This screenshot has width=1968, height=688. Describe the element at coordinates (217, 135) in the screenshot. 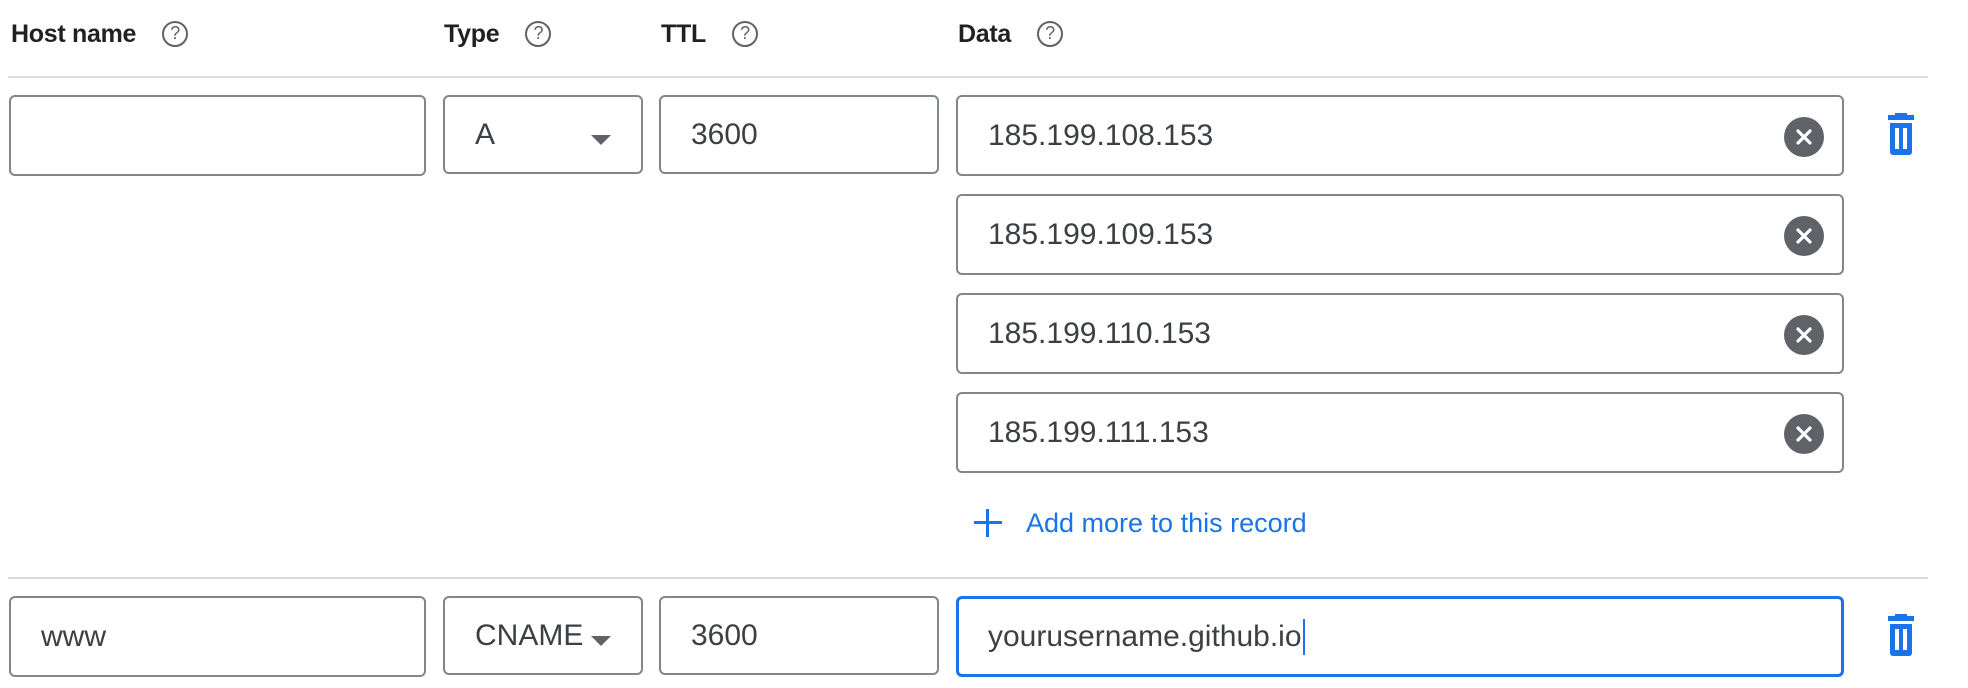

I see `host-name-input` at that location.